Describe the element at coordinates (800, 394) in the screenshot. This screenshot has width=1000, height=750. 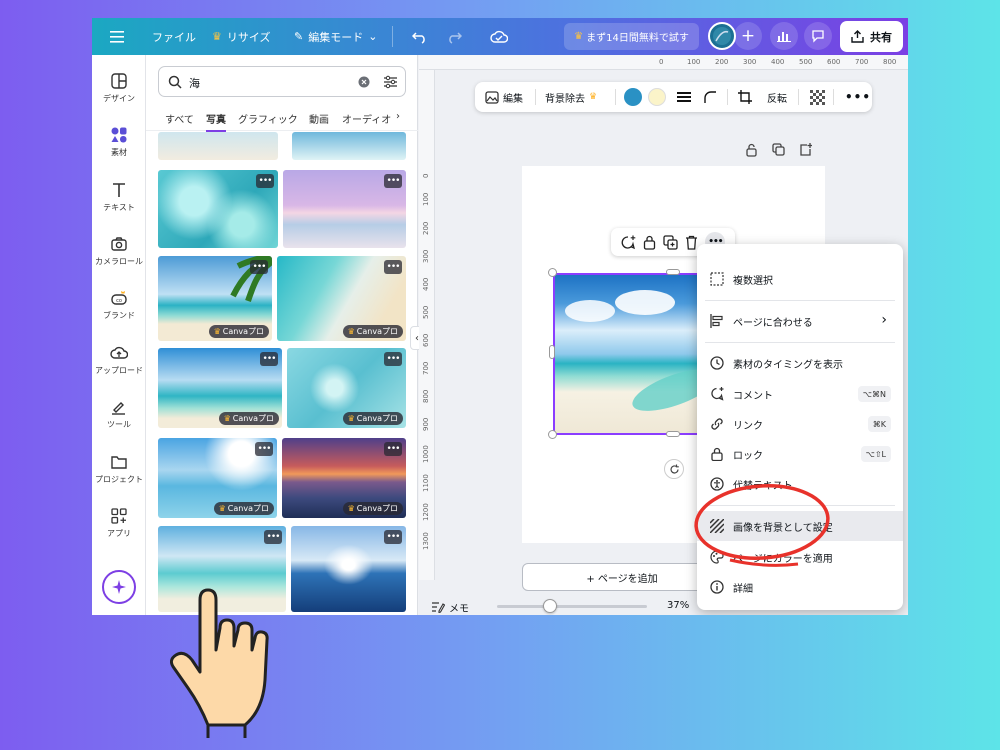
I see `menu-item-comment: コメント ⌥⌘N` at that location.